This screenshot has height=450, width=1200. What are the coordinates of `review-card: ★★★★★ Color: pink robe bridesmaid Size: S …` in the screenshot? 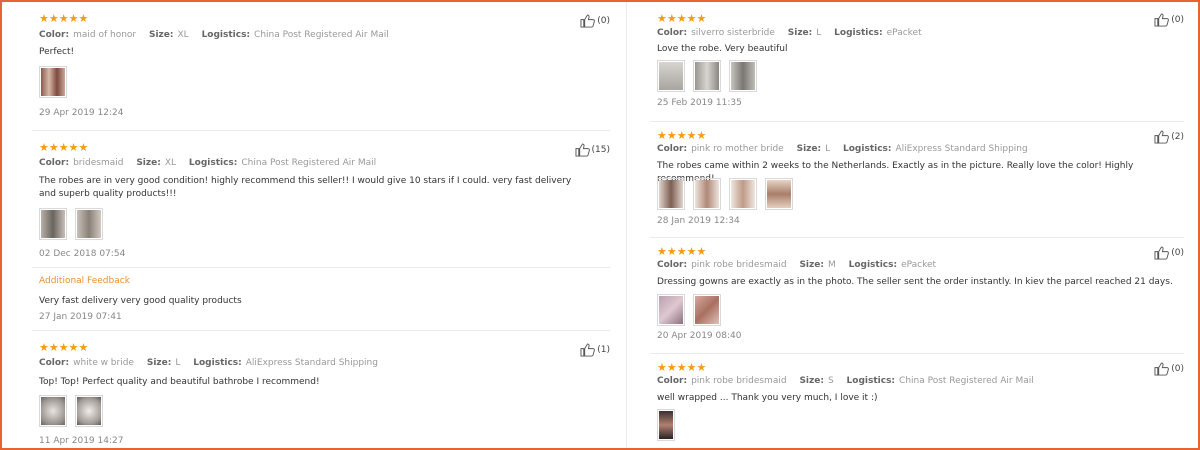 It's located at (917, 400).